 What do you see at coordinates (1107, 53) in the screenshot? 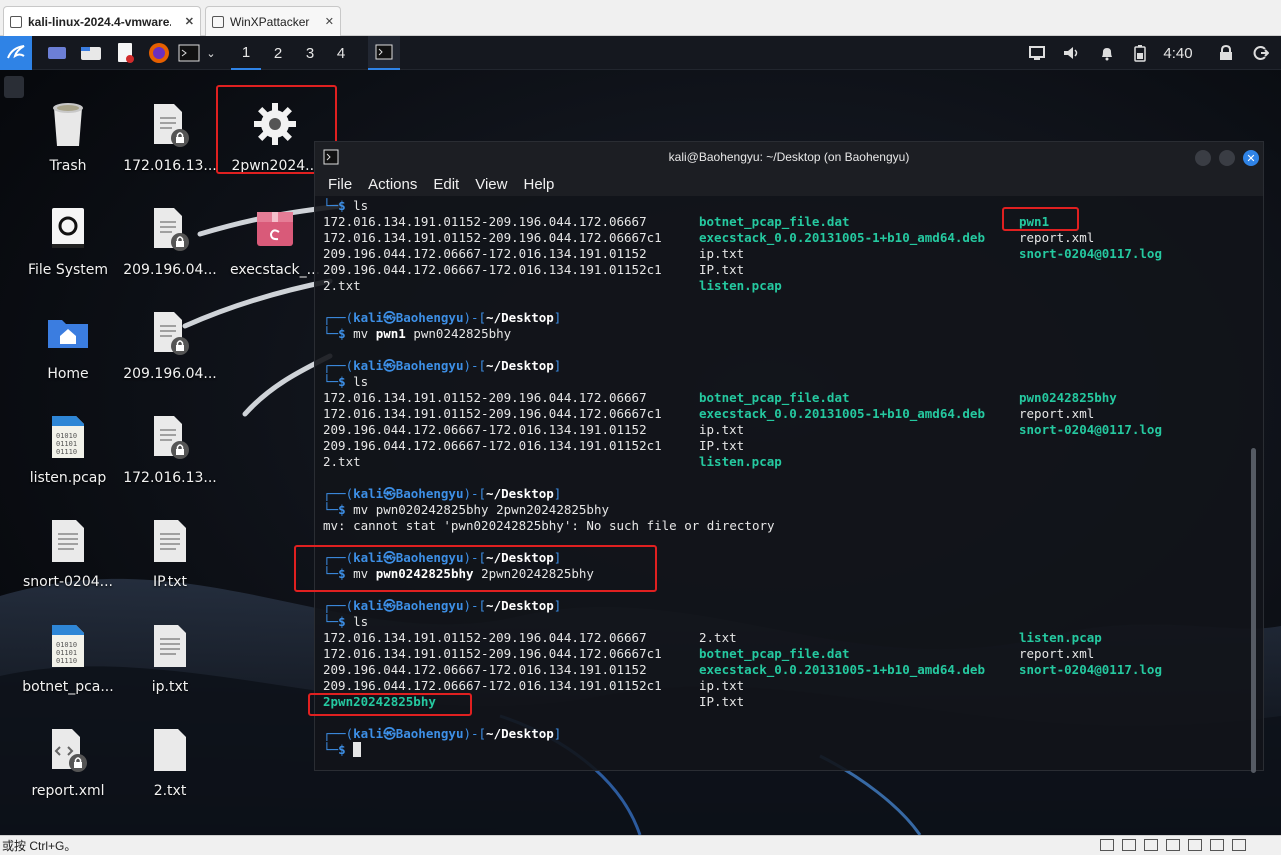
I see `notification-bell-icon` at bounding box center [1107, 53].